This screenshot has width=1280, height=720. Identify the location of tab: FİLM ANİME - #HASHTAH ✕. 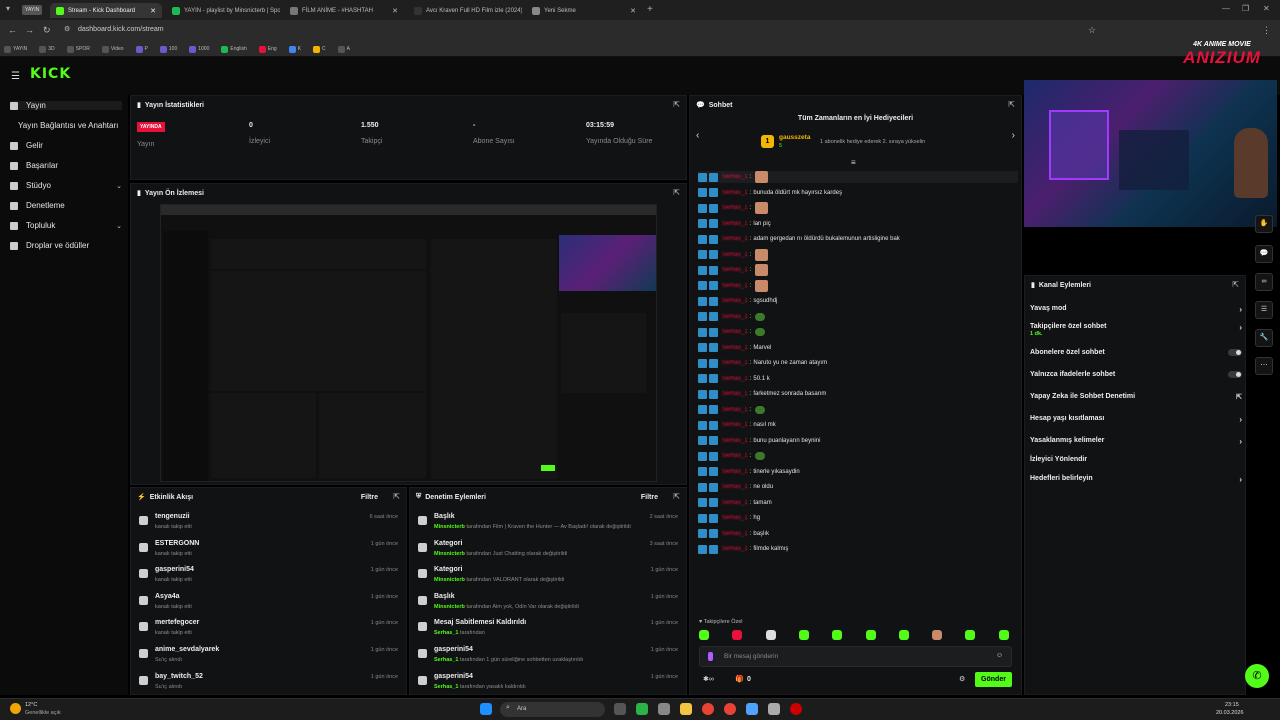
(344, 10).